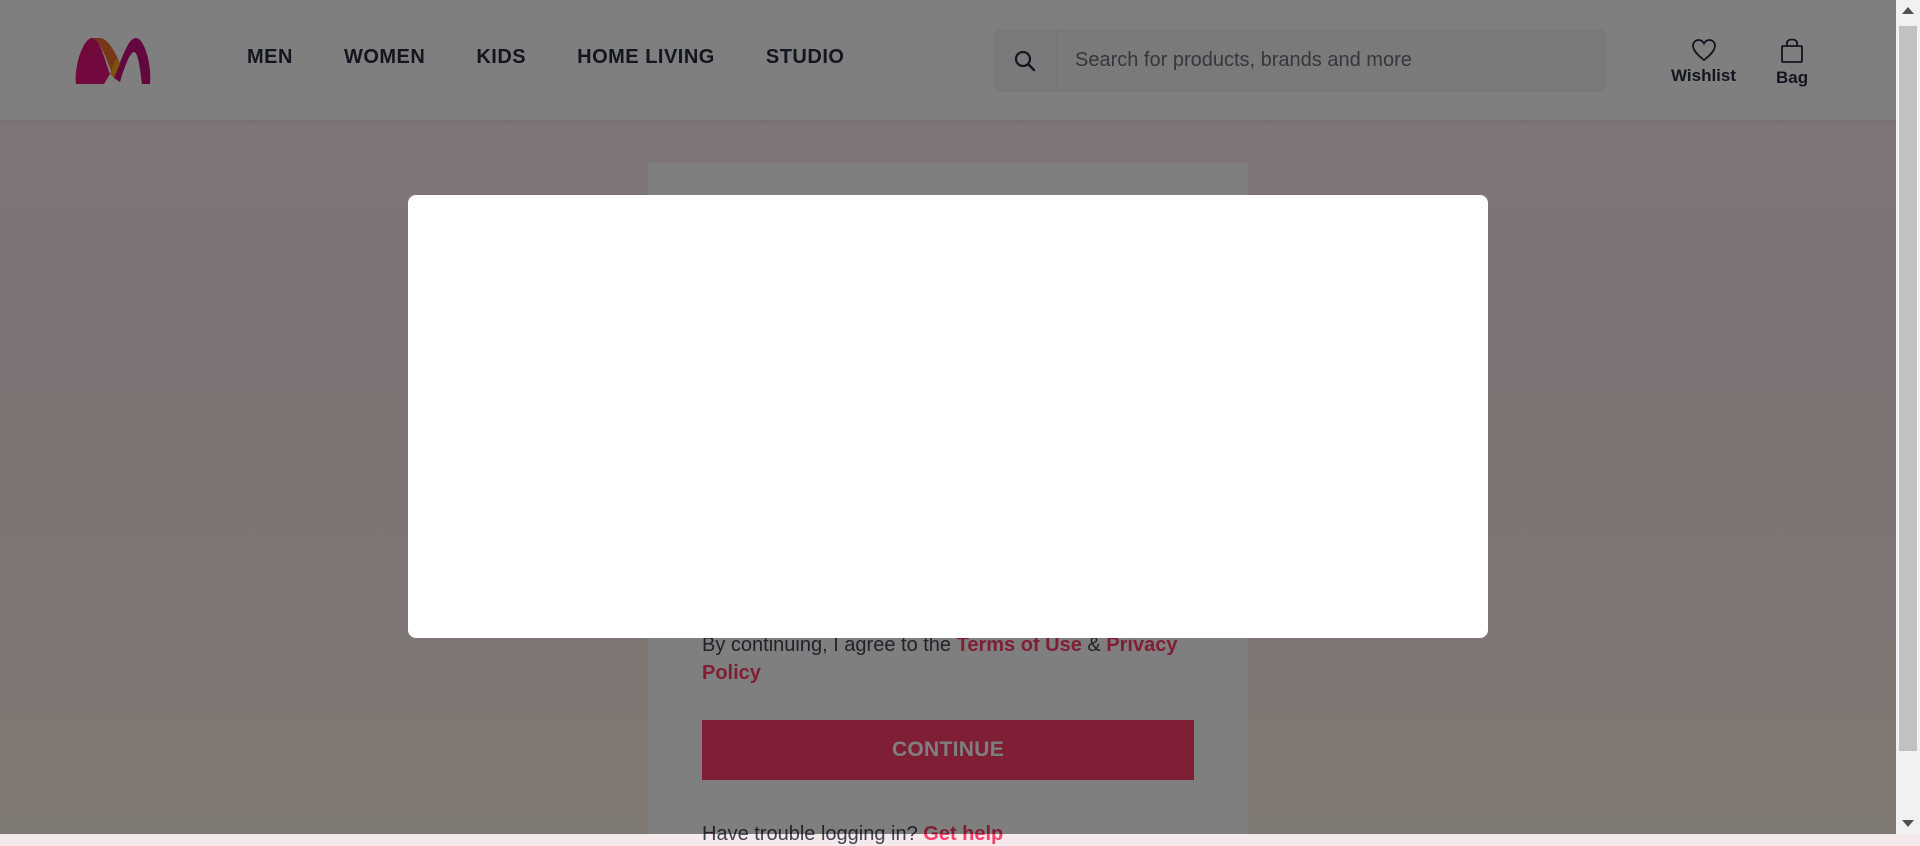 The width and height of the screenshot is (1920, 846). Describe the element at coordinates (1908, 10) in the screenshot. I see `scroll-up-arrow-icon` at that location.